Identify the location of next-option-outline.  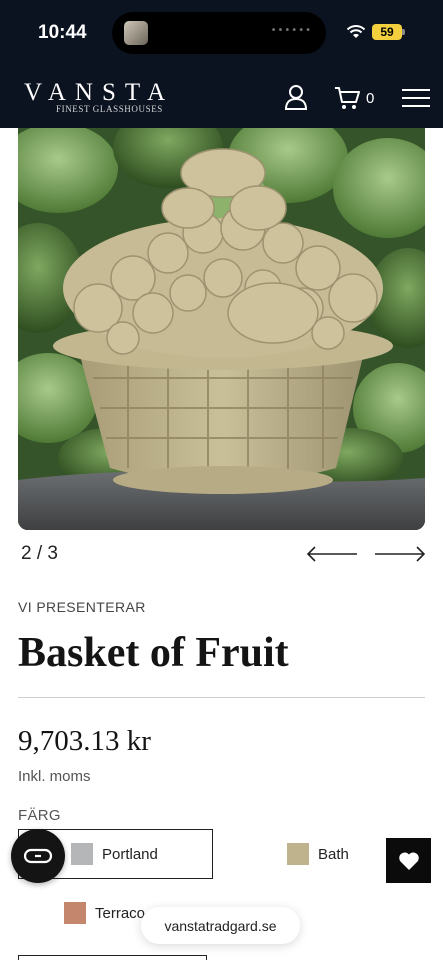
(112, 957).